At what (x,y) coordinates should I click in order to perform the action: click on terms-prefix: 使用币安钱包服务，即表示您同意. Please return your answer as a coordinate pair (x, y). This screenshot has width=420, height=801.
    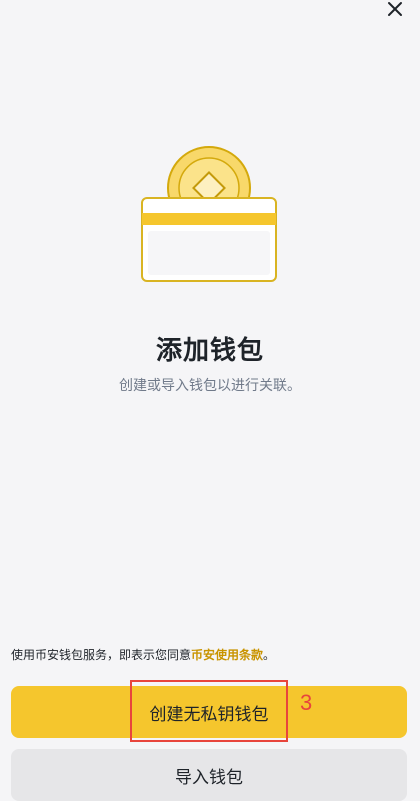
    Looking at the image, I should click on (101, 655).